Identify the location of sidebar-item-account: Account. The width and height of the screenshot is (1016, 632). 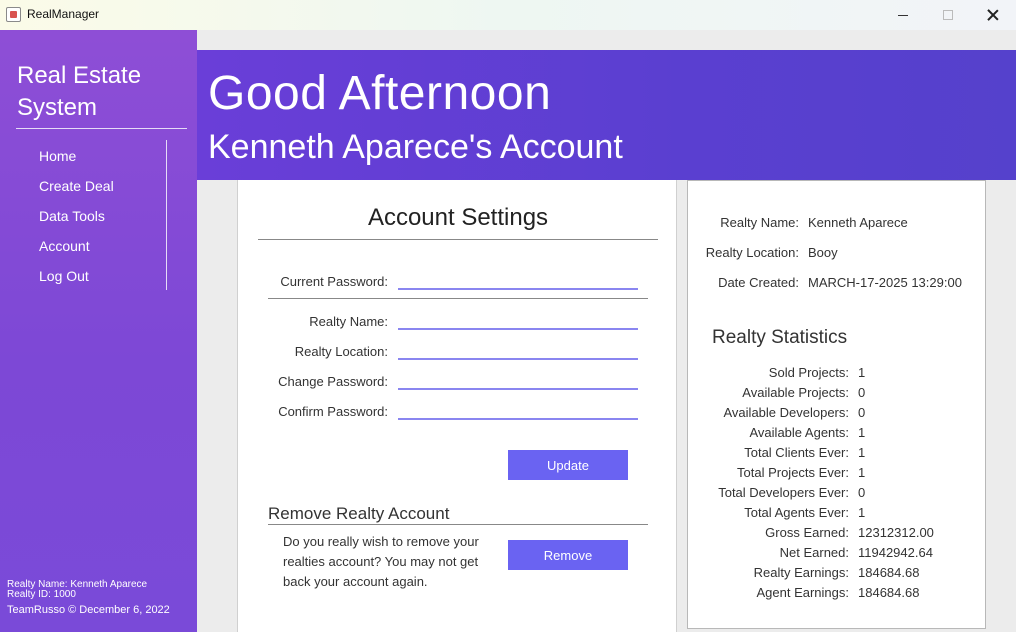
(76, 253).